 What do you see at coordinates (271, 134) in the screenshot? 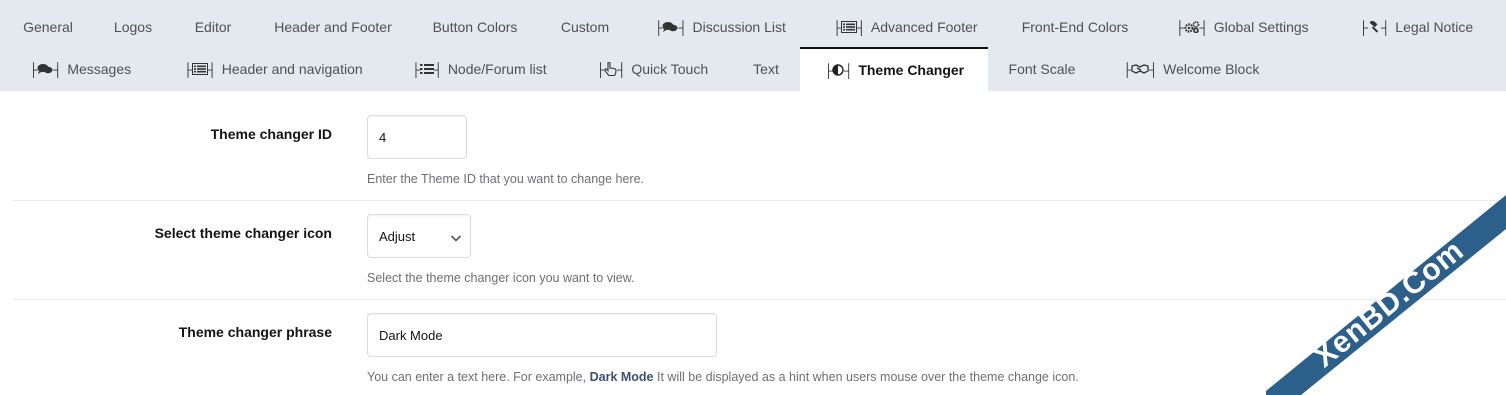
I see `theme-changer-id-label: Theme changer ID` at bounding box center [271, 134].